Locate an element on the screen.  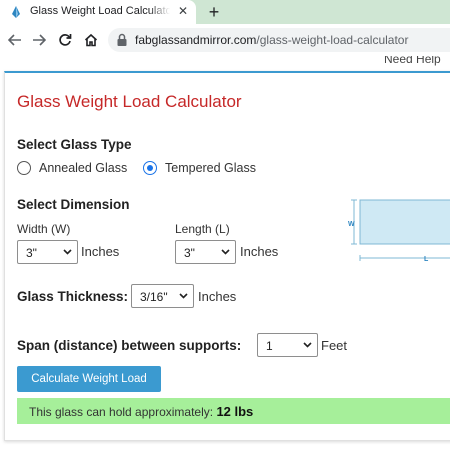
diagram-w-label: W is located at coordinates (351, 224).